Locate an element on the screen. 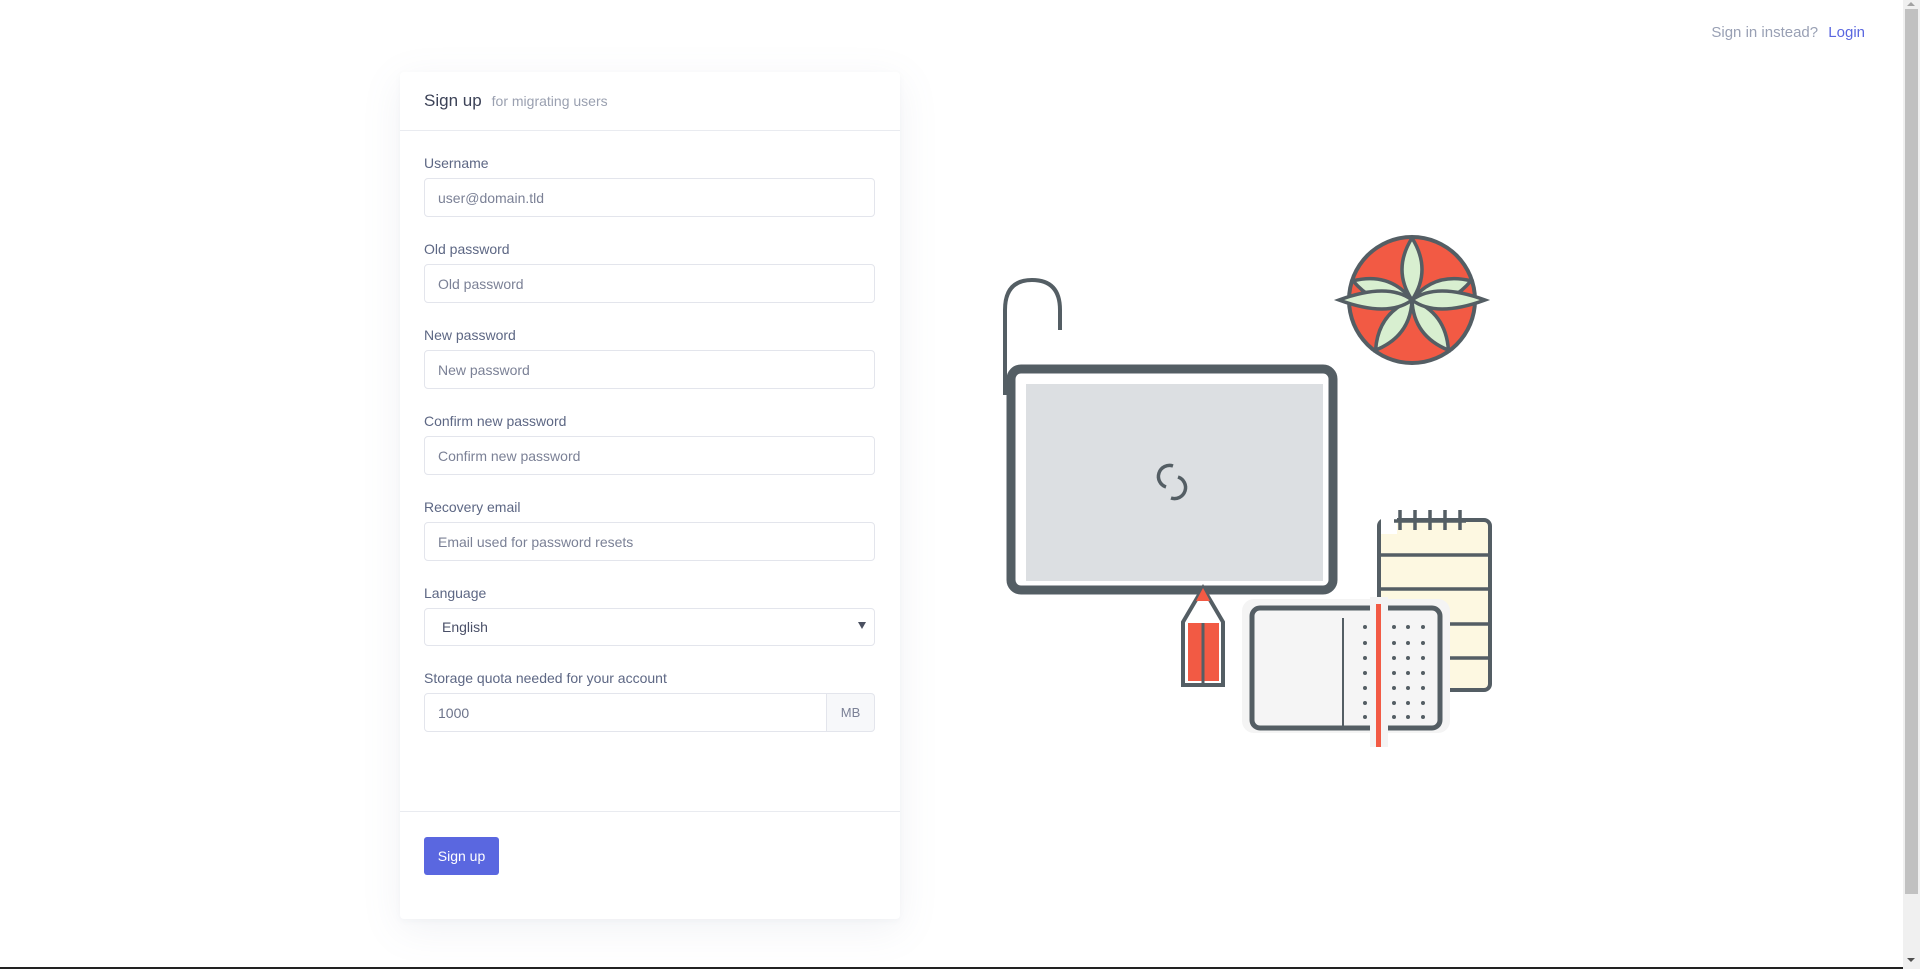  scroll-up-icon is located at coordinates (1911, 4).